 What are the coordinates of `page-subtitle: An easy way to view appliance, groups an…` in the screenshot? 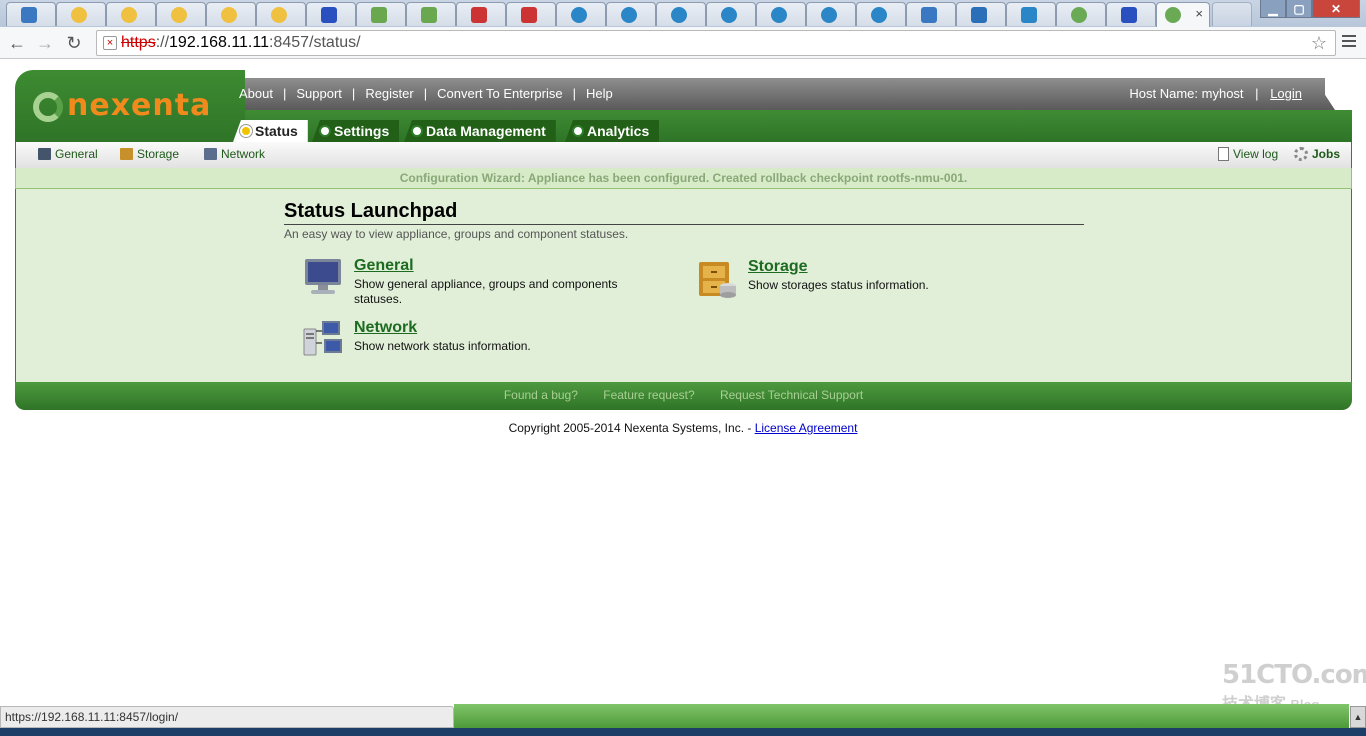 It's located at (456, 234).